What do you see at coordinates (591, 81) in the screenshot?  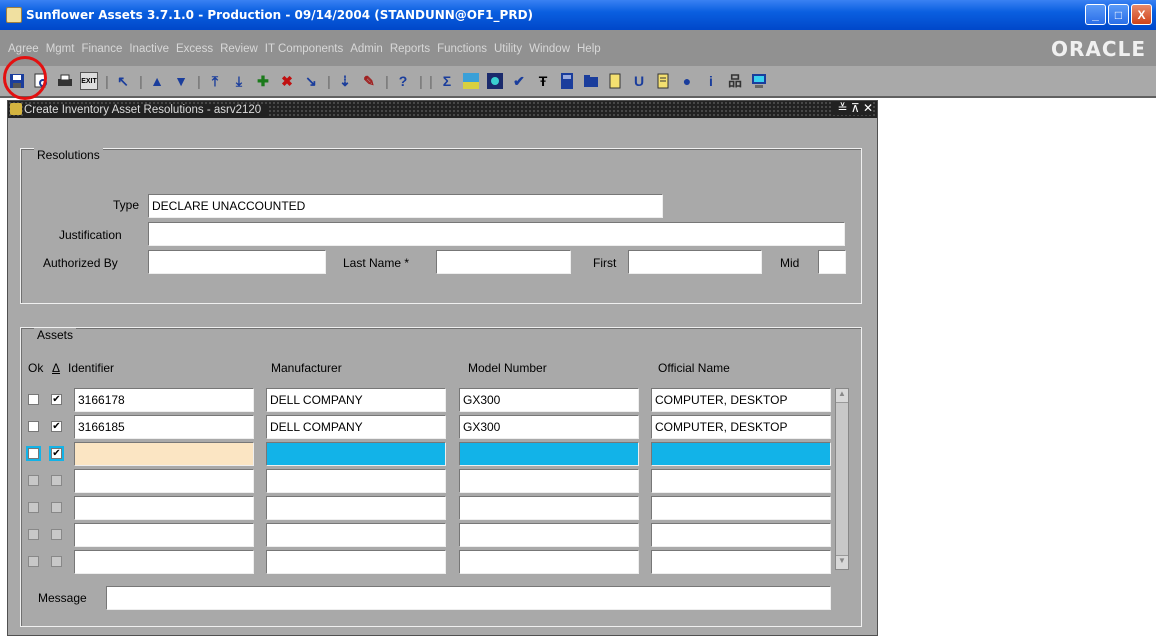 I see `folder-icon` at bounding box center [591, 81].